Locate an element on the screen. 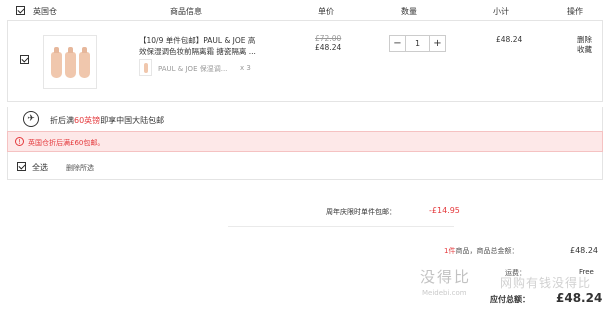 The height and width of the screenshot is (316, 610). select-all-label: 全选 is located at coordinates (40, 167).